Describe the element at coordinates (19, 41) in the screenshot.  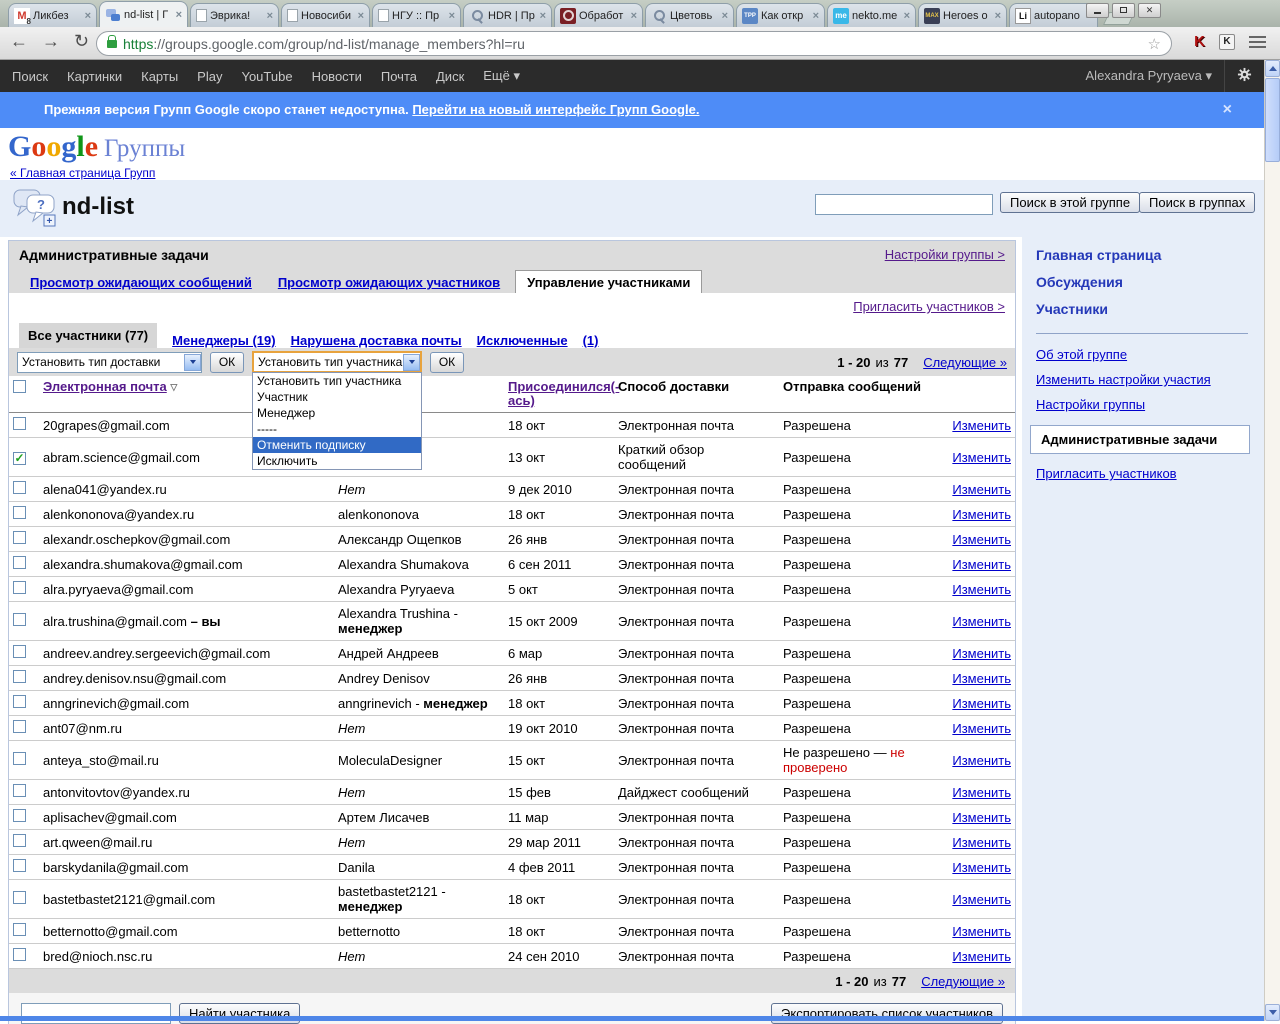
I see `back-icon: ←` at that location.